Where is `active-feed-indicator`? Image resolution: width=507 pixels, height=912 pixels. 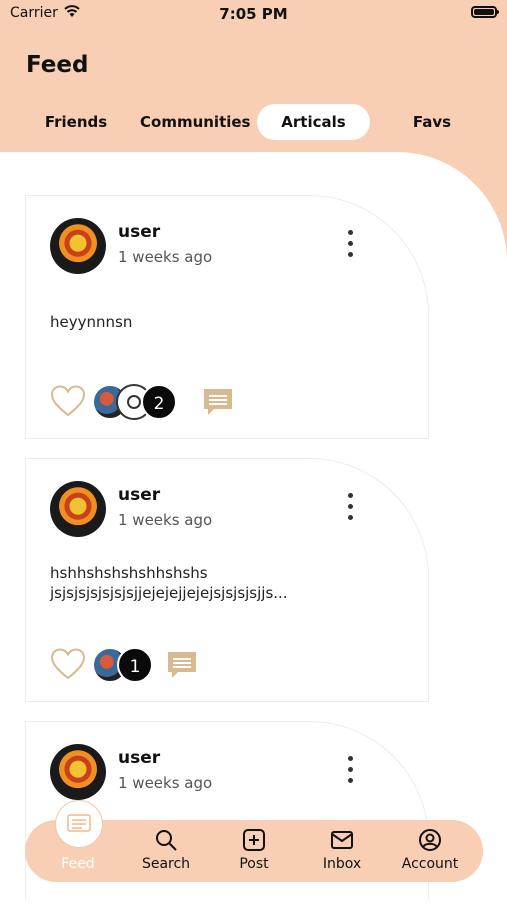 active-feed-indicator is located at coordinates (79, 824).